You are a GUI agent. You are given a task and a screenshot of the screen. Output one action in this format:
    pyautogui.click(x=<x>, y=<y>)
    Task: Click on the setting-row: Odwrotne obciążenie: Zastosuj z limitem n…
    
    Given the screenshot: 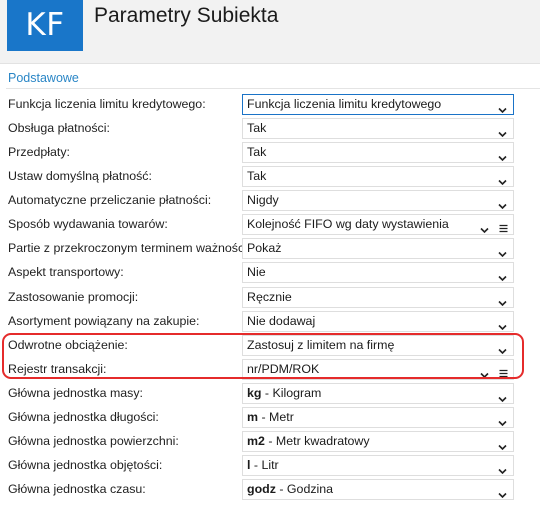 What is the action you would take?
    pyautogui.click(x=270, y=346)
    